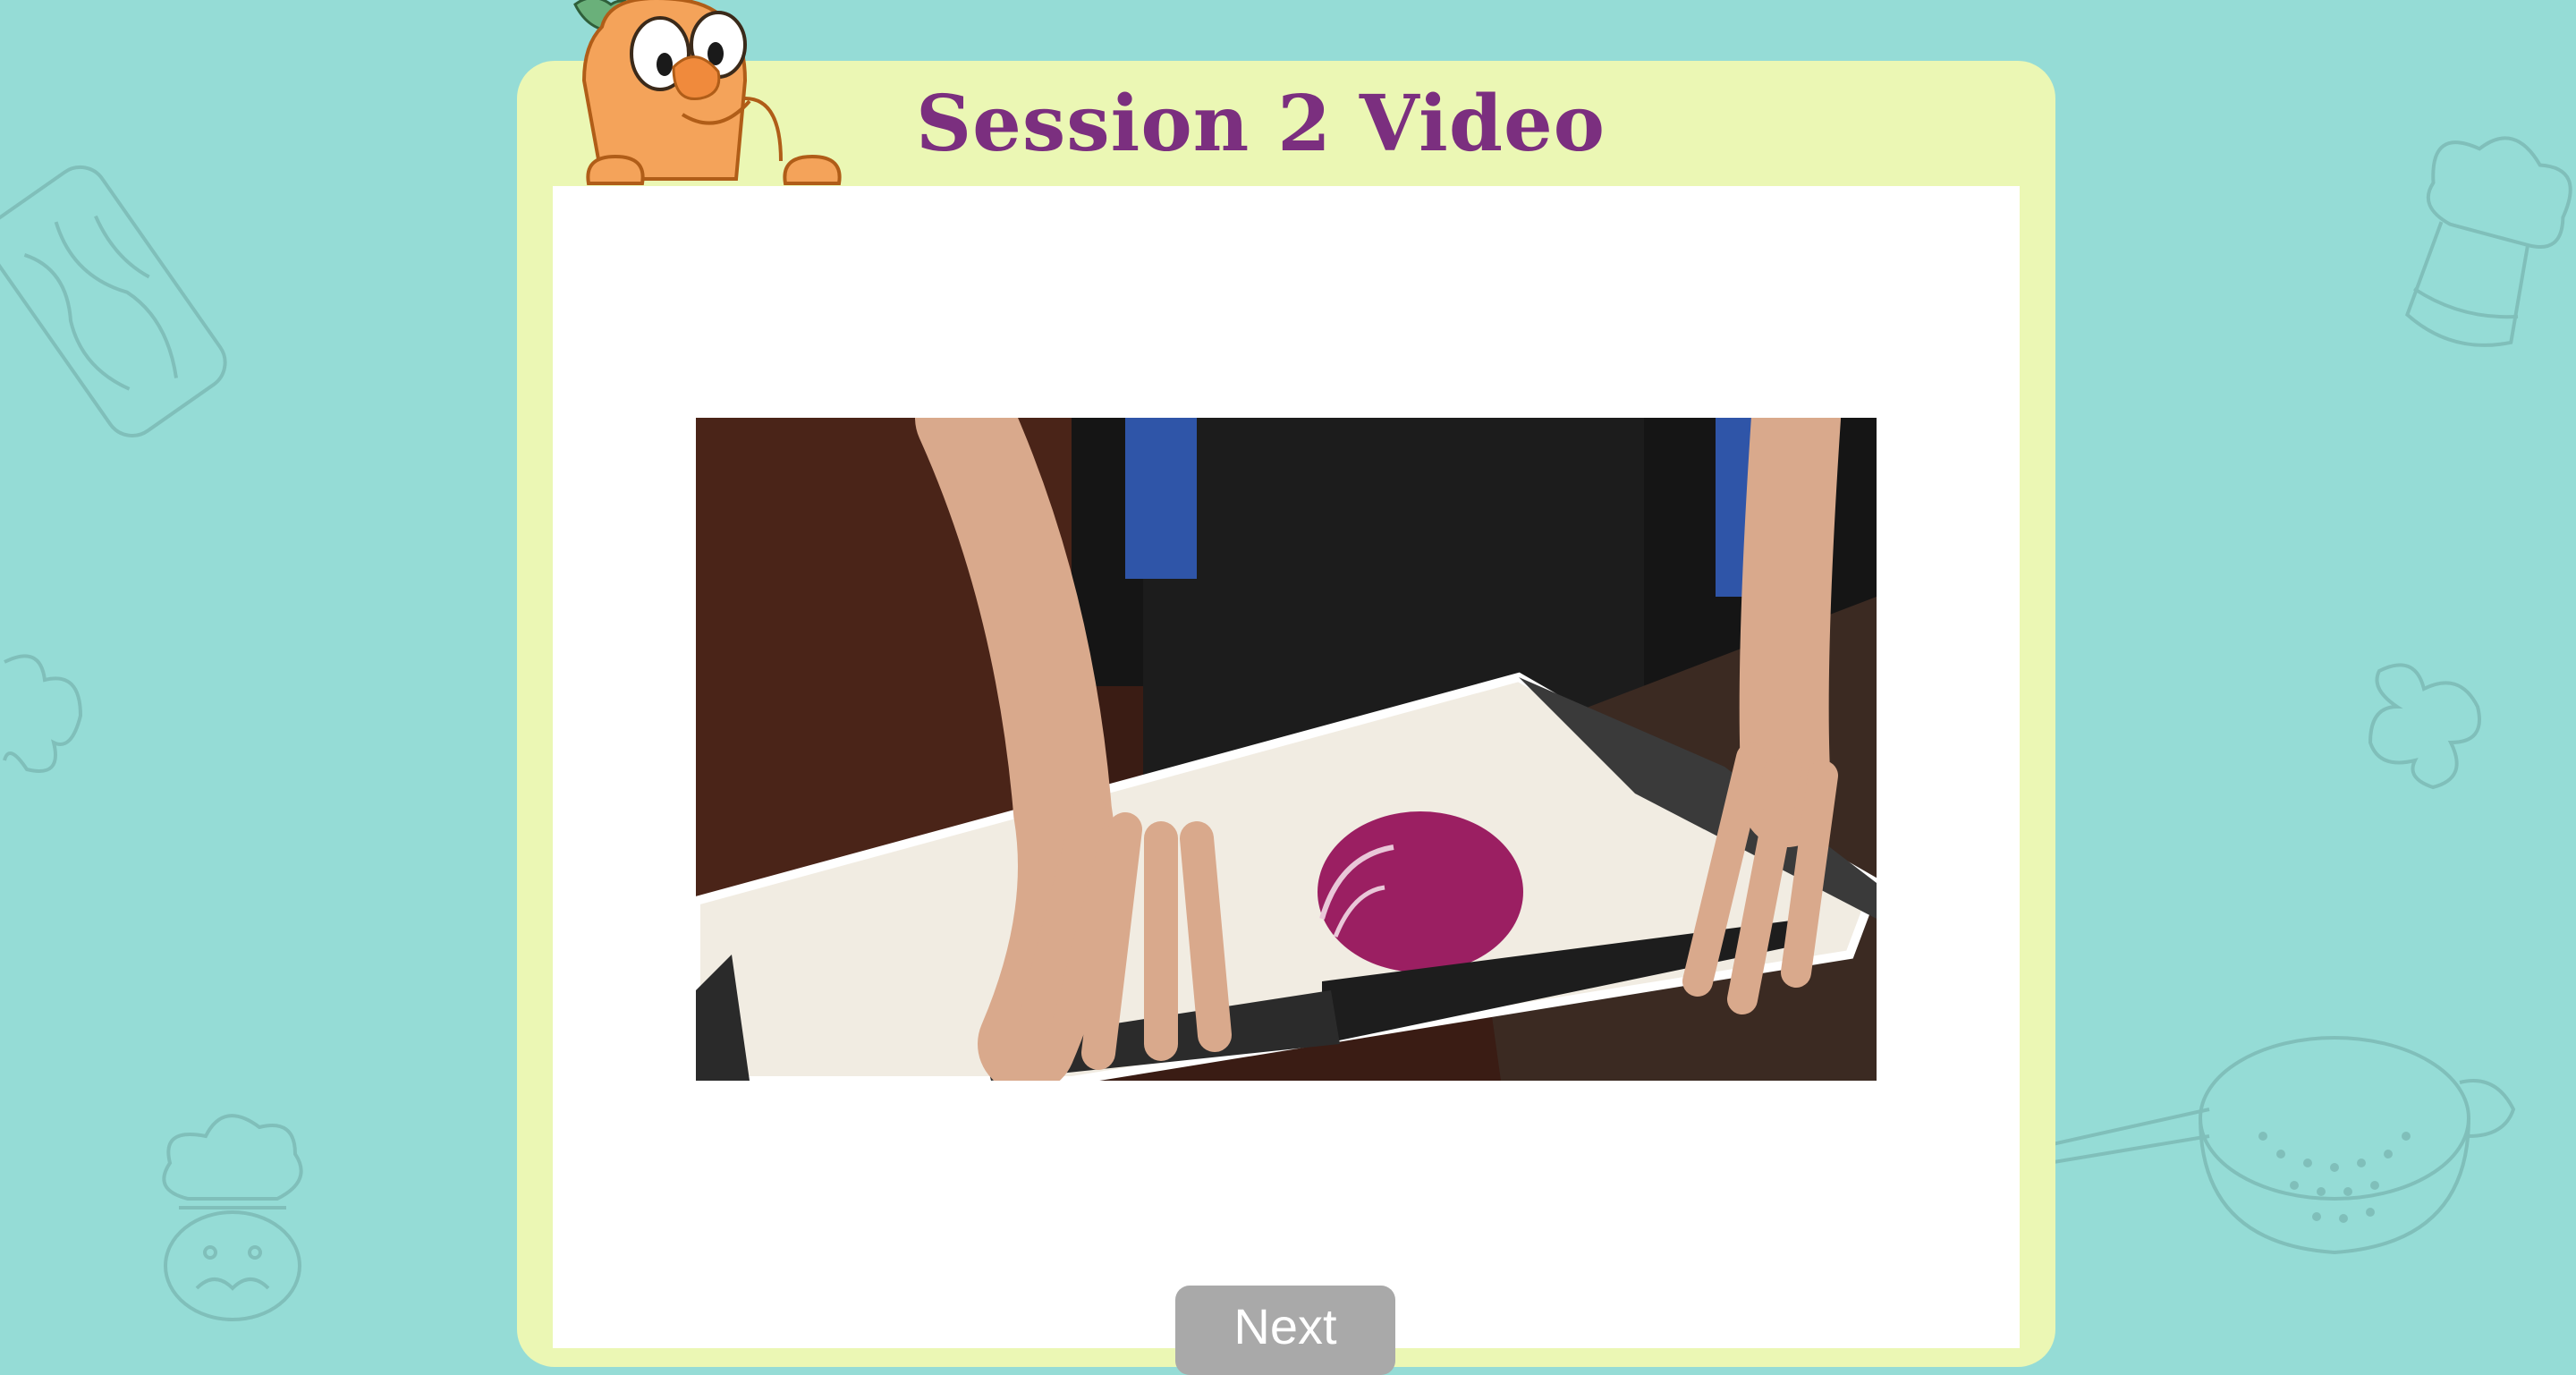 This screenshot has width=2576, height=1375. What do you see at coordinates (2488, 241) in the screenshot?
I see `chef-hat-doodle-icon` at bounding box center [2488, 241].